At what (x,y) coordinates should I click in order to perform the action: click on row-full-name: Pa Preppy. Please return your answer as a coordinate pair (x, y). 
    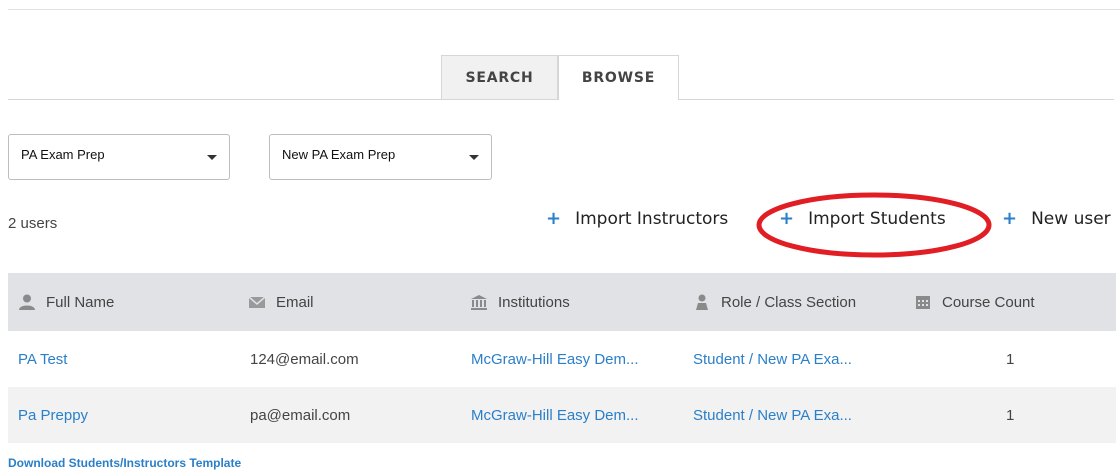
    Looking at the image, I should click on (53, 415).